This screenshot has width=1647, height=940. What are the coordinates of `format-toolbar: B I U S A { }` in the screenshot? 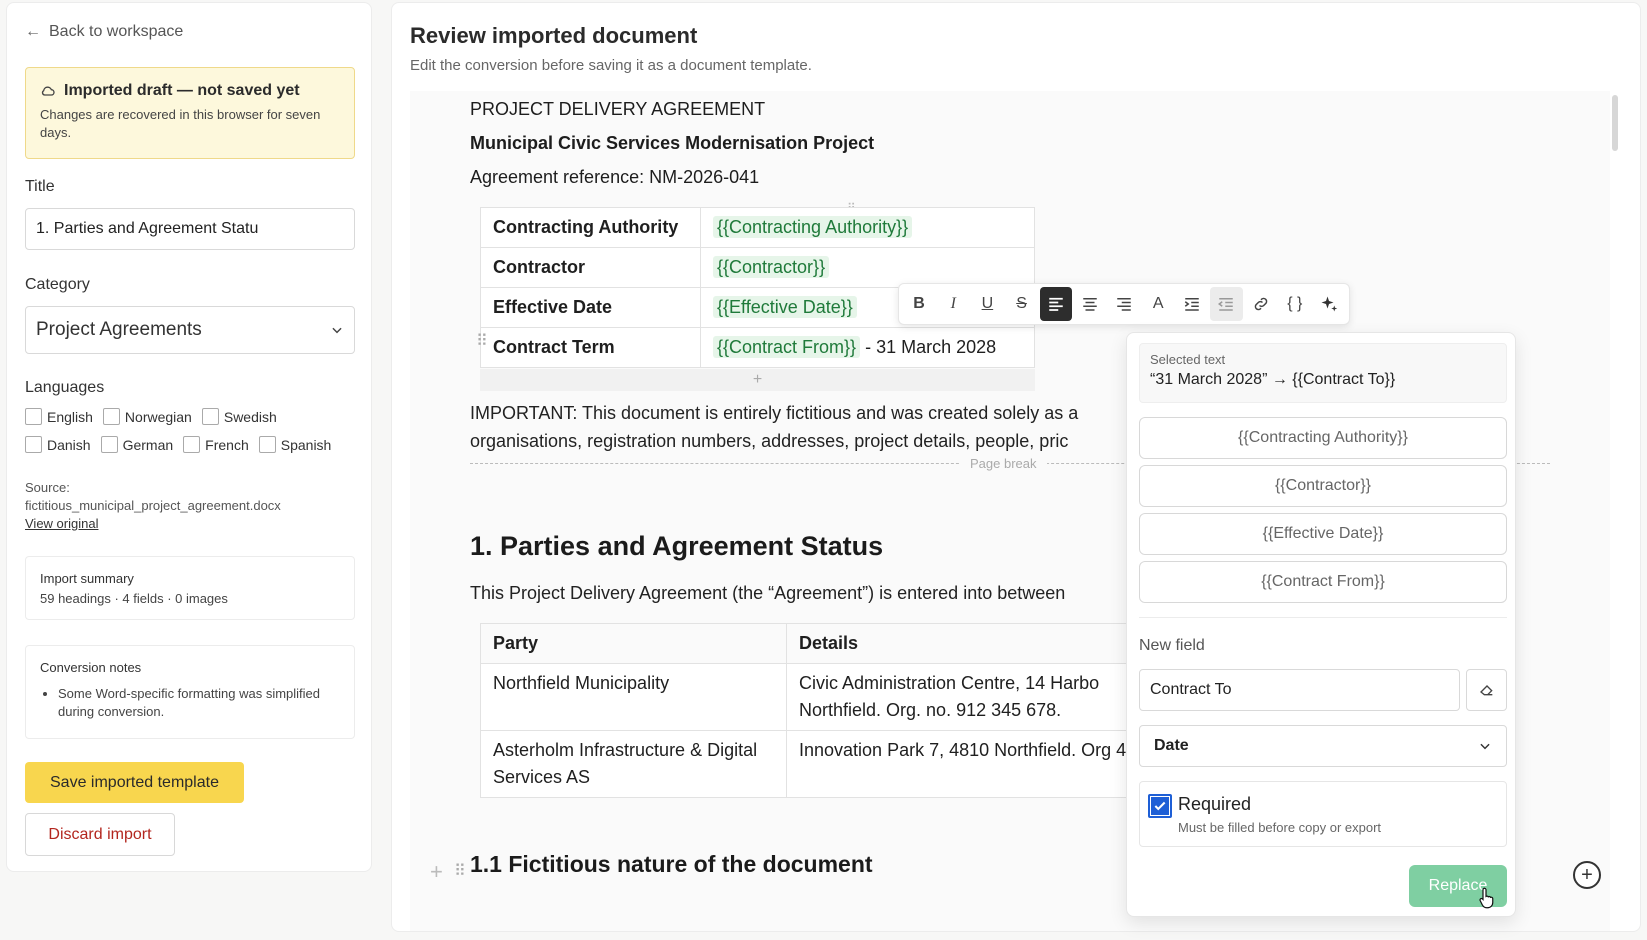 It's located at (1124, 304).